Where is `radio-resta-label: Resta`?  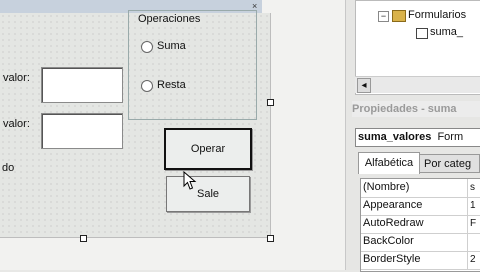 radio-resta-label: Resta is located at coordinates (171, 85).